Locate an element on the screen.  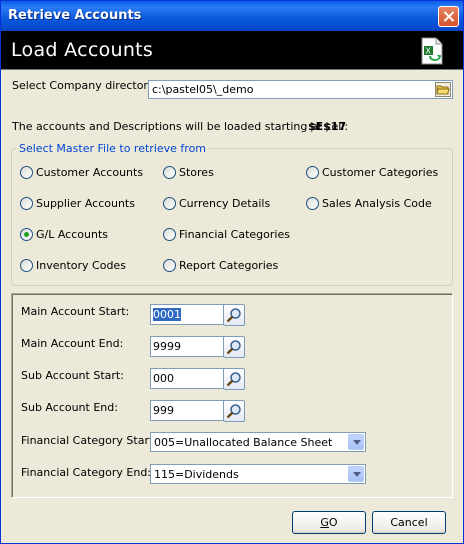
sub-account-end-lookup-button is located at coordinates (234, 411).